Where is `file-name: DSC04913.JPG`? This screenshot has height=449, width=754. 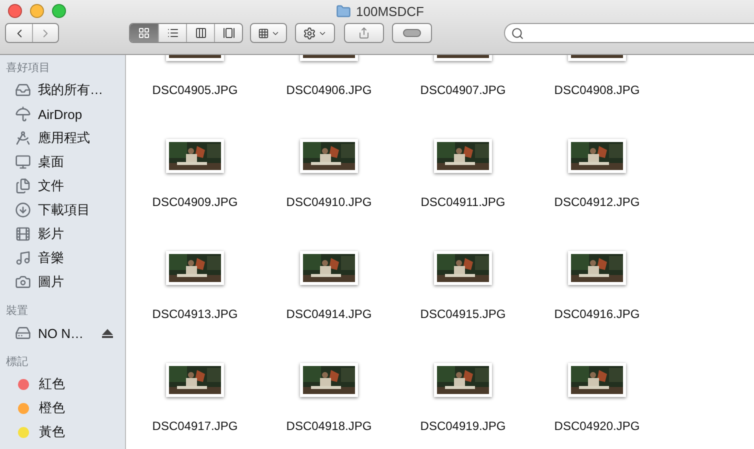 file-name: DSC04913.JPG is located at coordinates (195, 314).